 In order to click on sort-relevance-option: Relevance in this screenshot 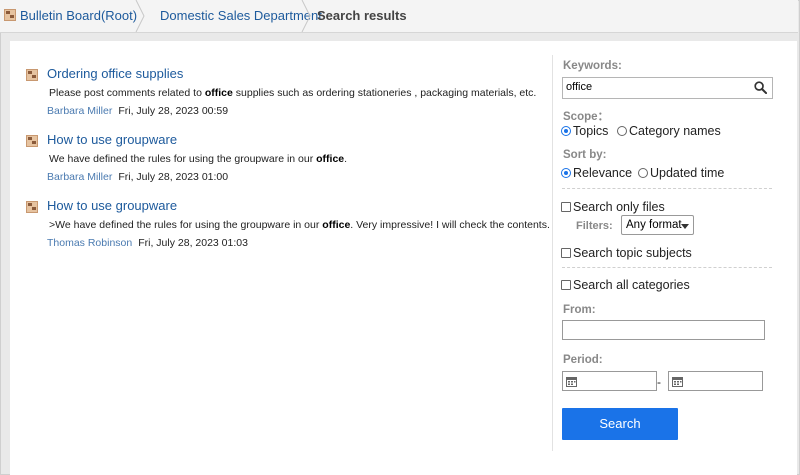, I will do `click(596, 173)`.